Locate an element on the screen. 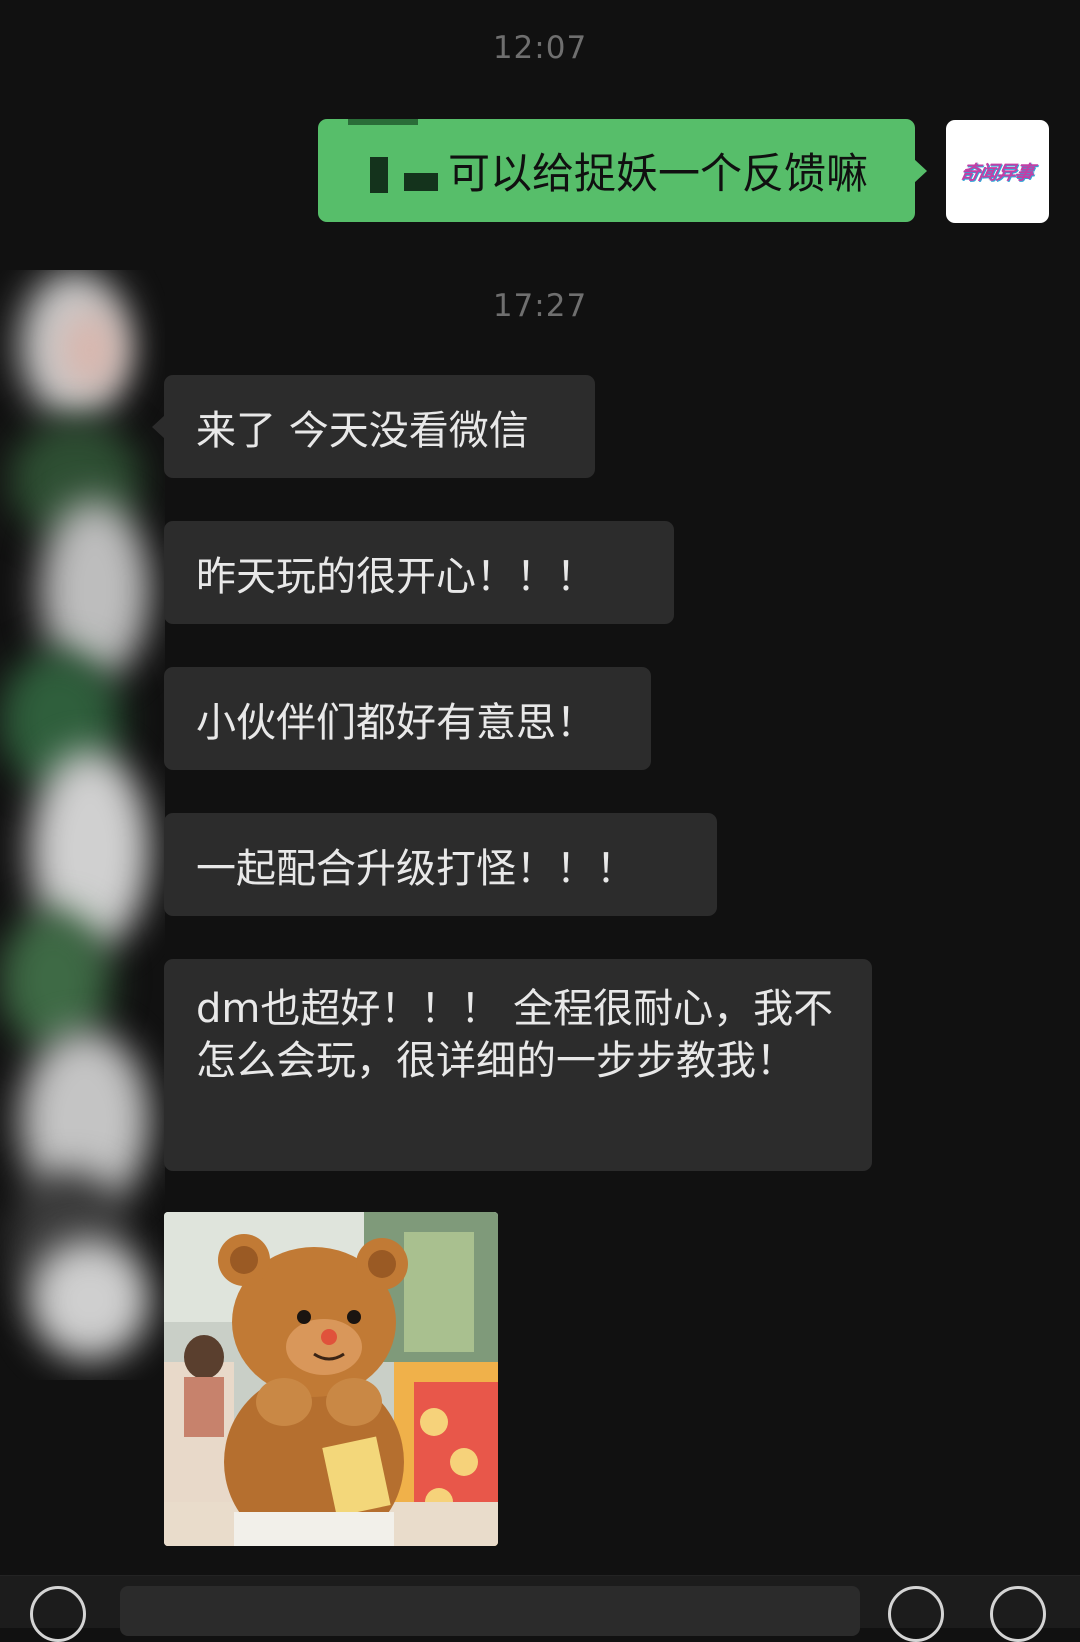 The image size is (1080, 1642). image-message is located at coordinates (331, 1379).